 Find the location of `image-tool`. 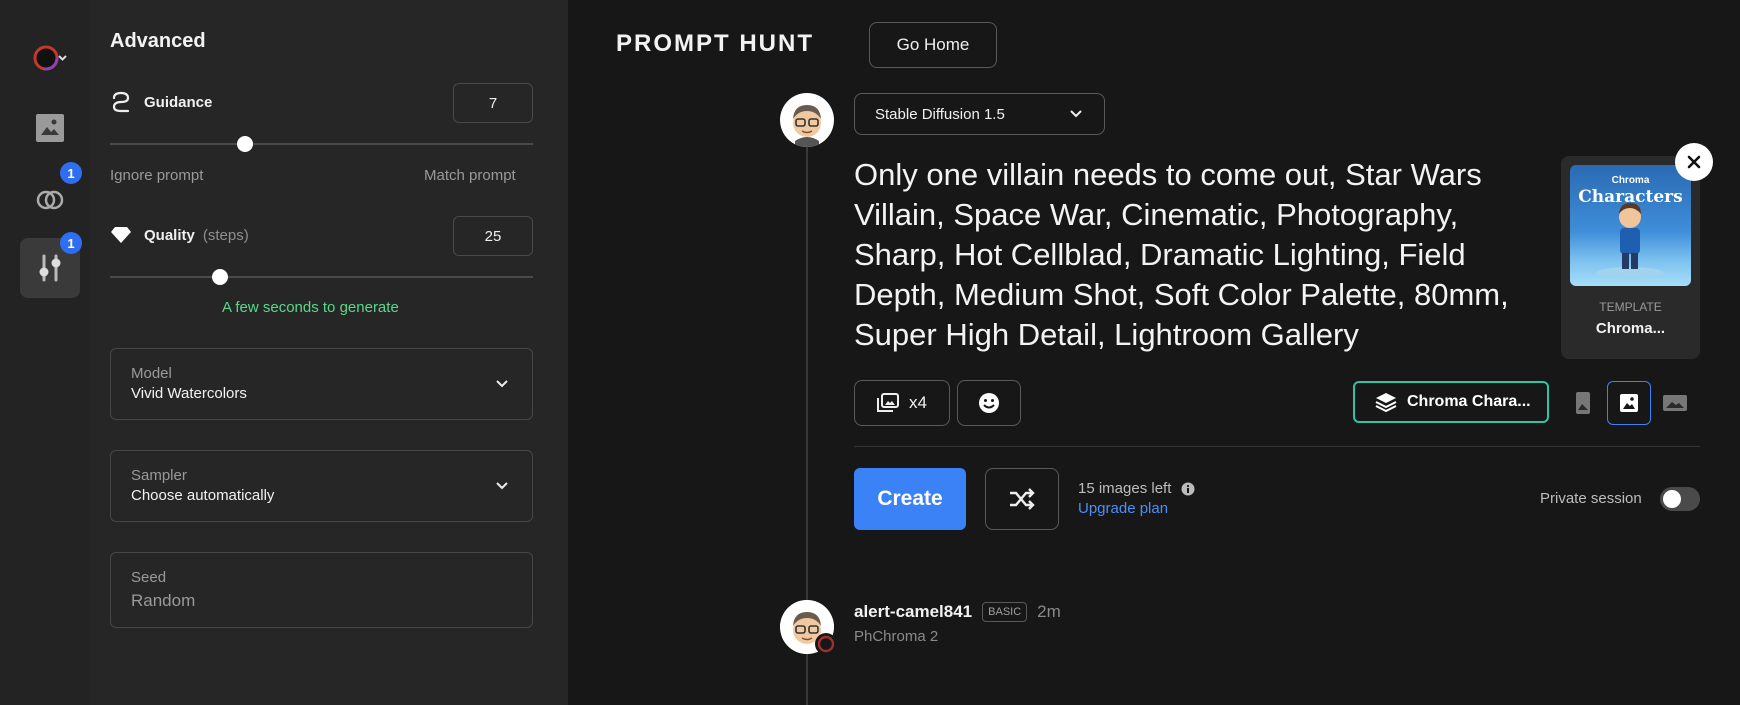

image-tool is located at coordinates (50, 128).